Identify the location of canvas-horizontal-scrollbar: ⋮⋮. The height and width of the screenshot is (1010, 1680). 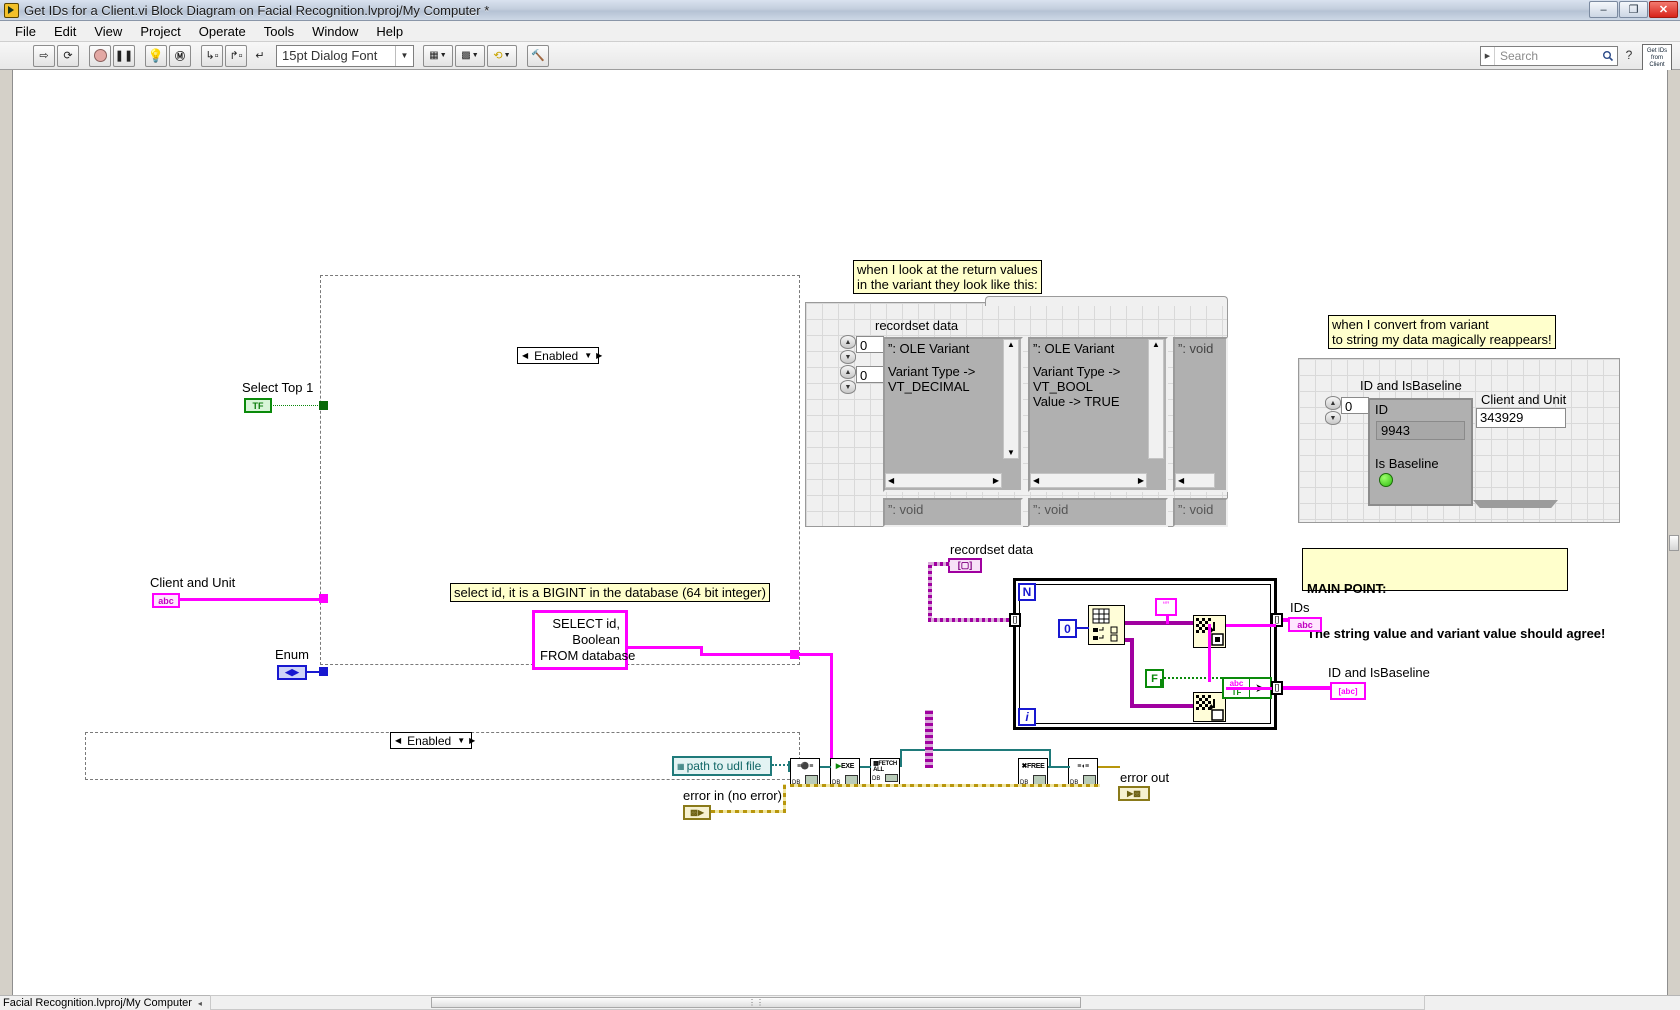
(817, 1002).